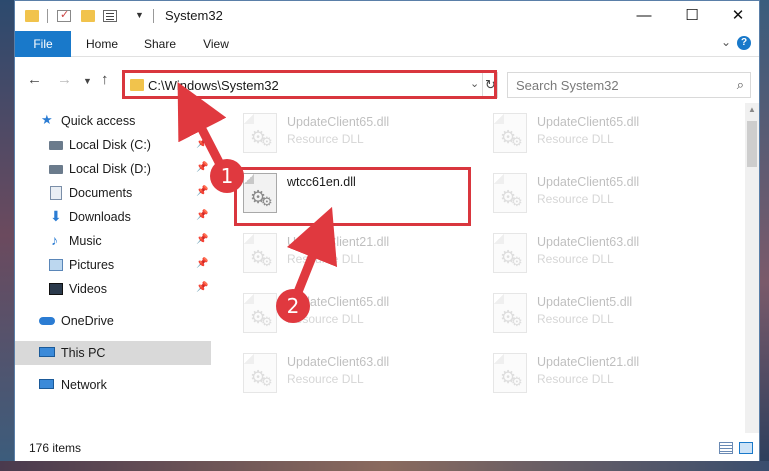 The width and height of the screenshot is (769, 471). What do you see at coordinates (160, 44) in the screenshot?
I see `tab-share: Share` at bounding box center [160, 44].